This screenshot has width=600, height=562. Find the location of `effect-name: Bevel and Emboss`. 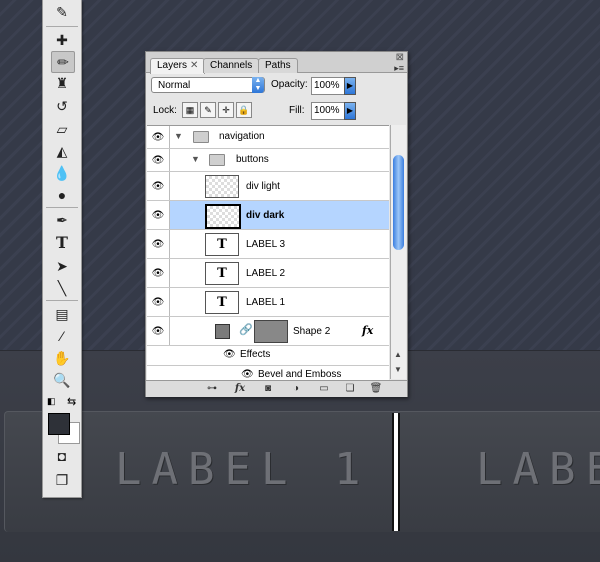

effect-name: Bevel and Emboss is located at coordinates (300, 374).